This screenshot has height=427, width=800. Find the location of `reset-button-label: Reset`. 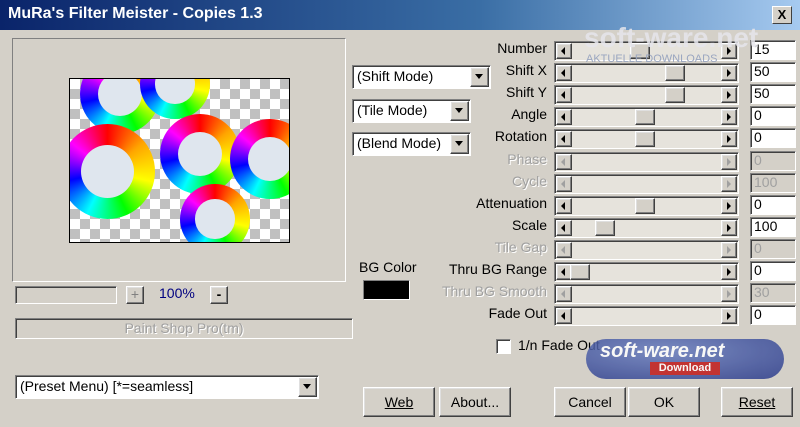

reset-button-label: Reset is located at coordinates (757, 402).